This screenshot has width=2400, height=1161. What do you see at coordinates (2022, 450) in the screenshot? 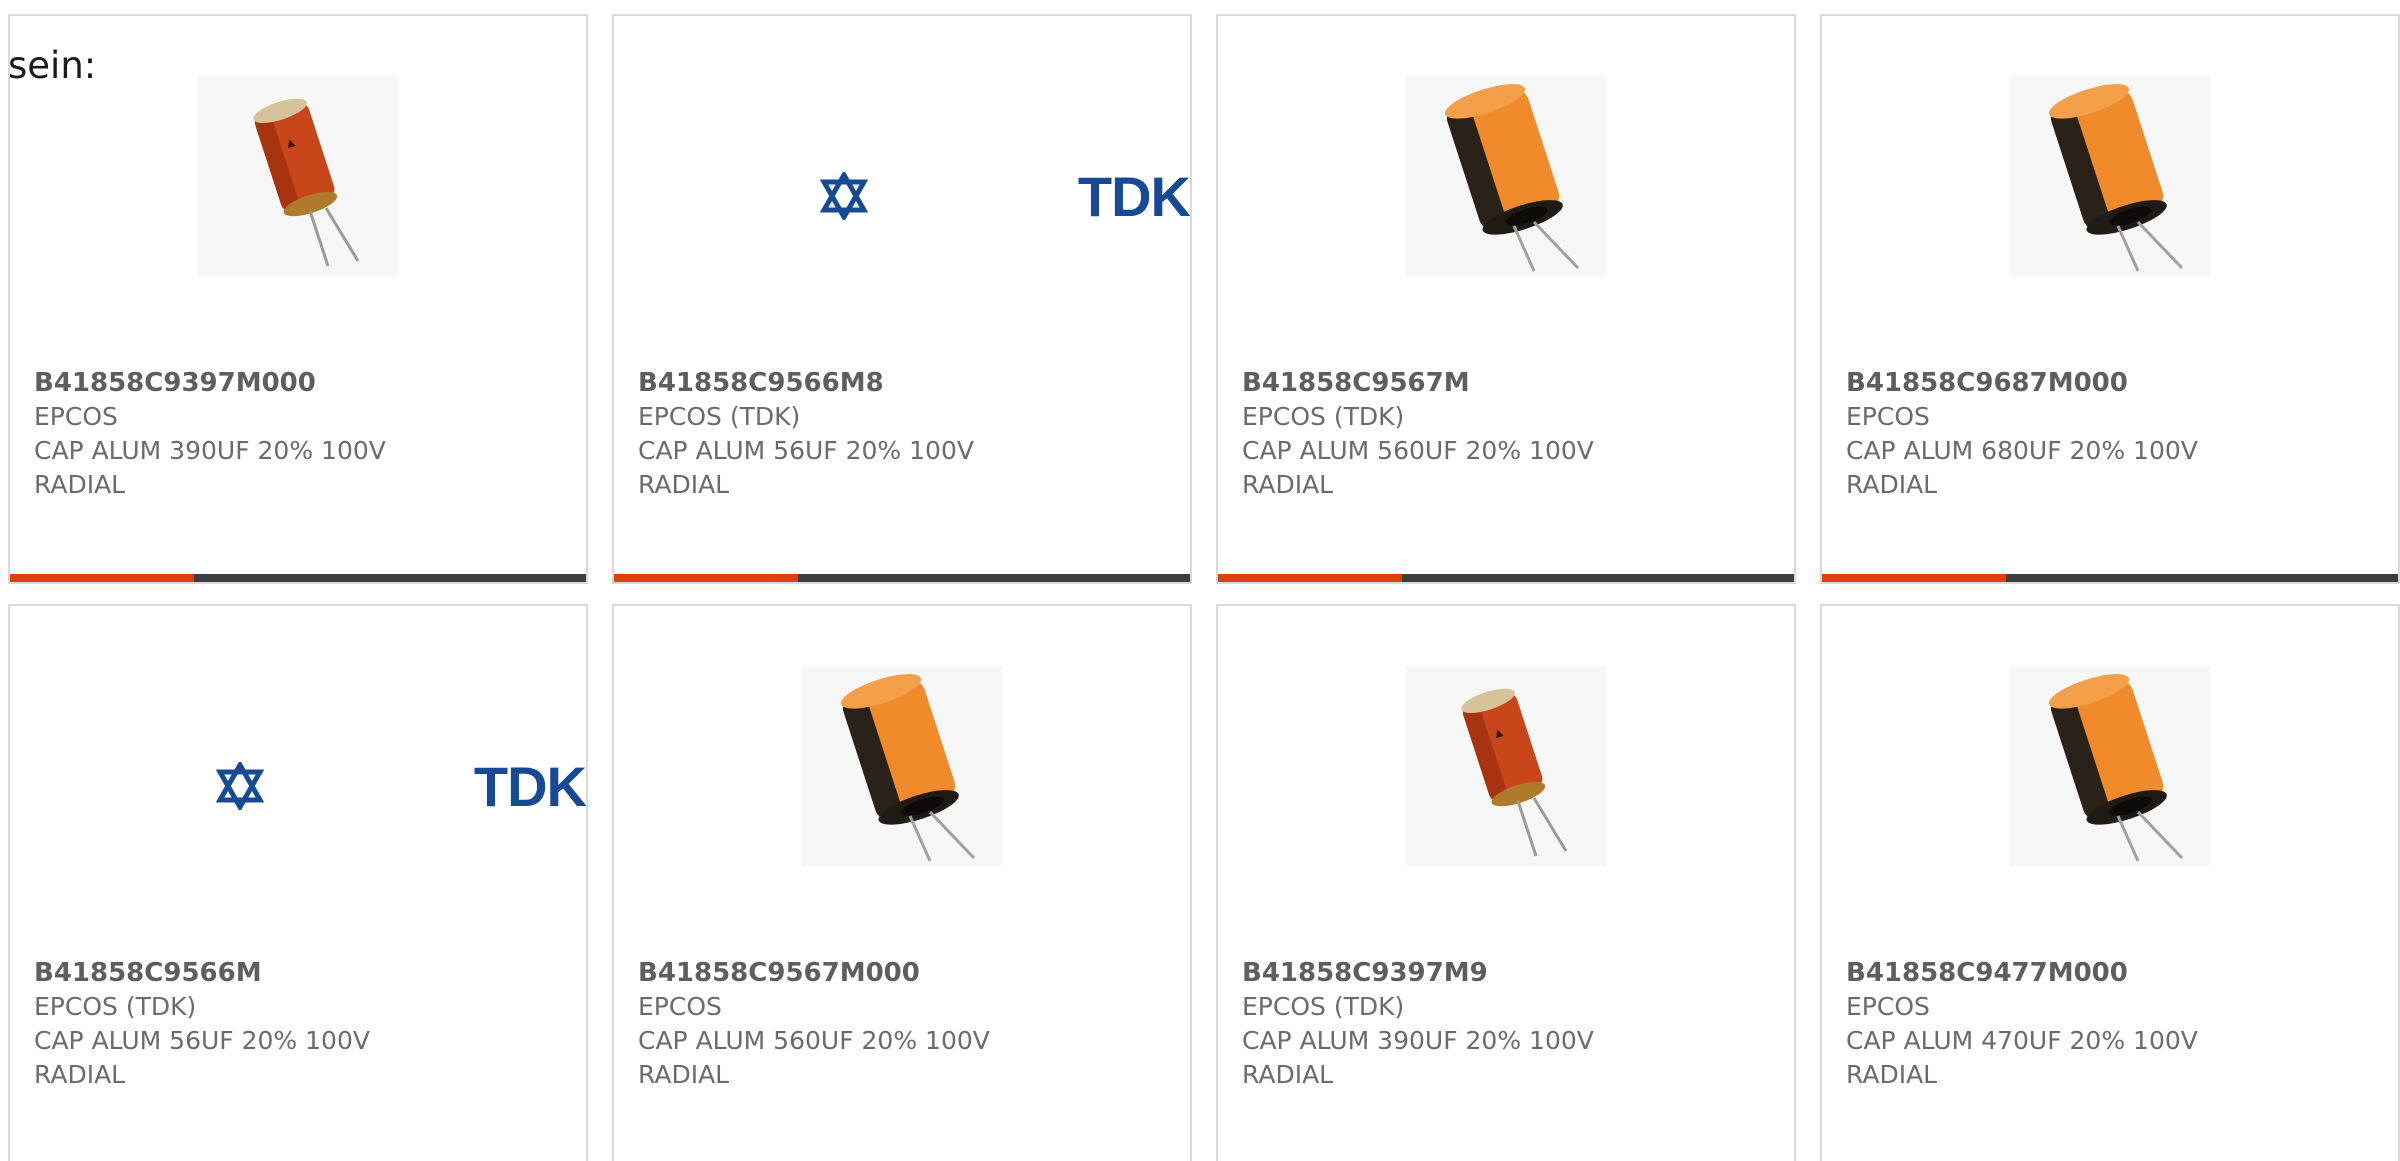
I see `description: CAP ALUM 680UF 20% 100V` at bounding box center [2022, 450].